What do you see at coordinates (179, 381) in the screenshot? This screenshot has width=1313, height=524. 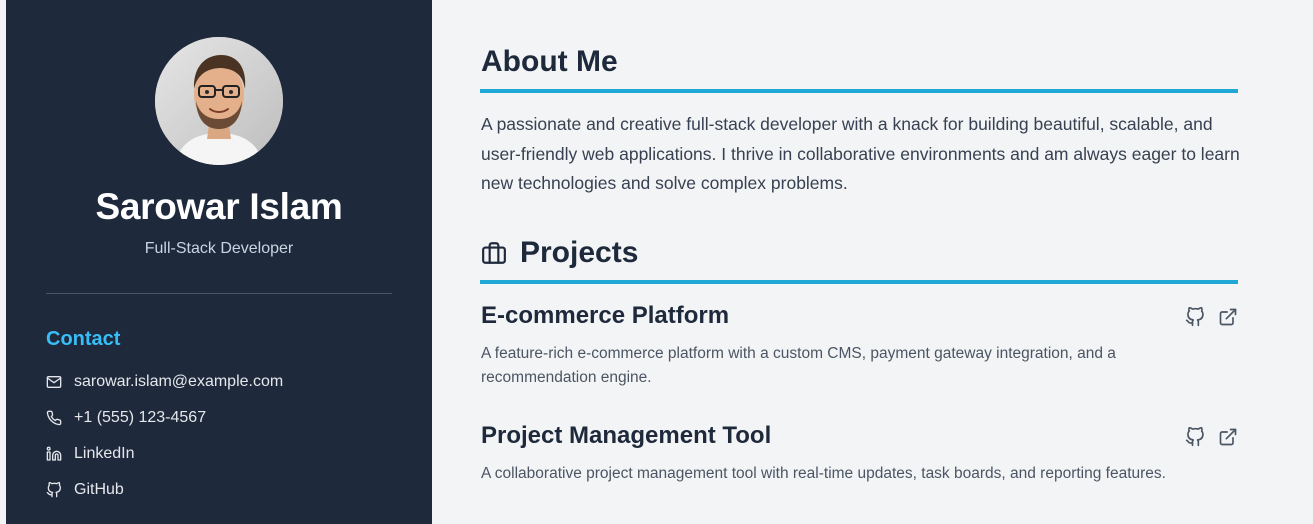 I see `contact-email-label: sarowar.islam@example.com` at bounding box center [179, 381].